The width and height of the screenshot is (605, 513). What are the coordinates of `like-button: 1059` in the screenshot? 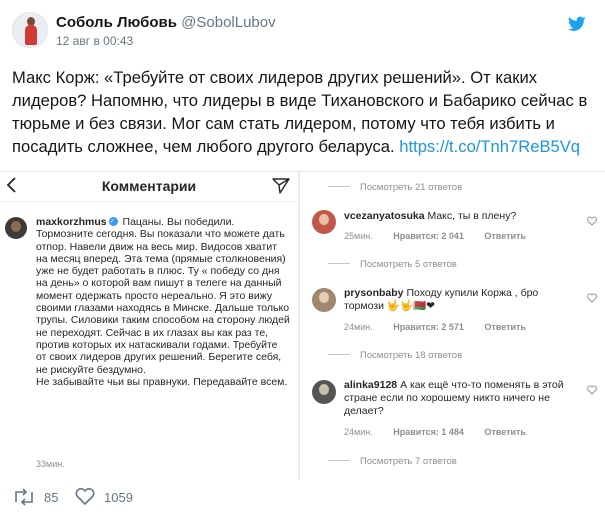 It's located at (103, 497).